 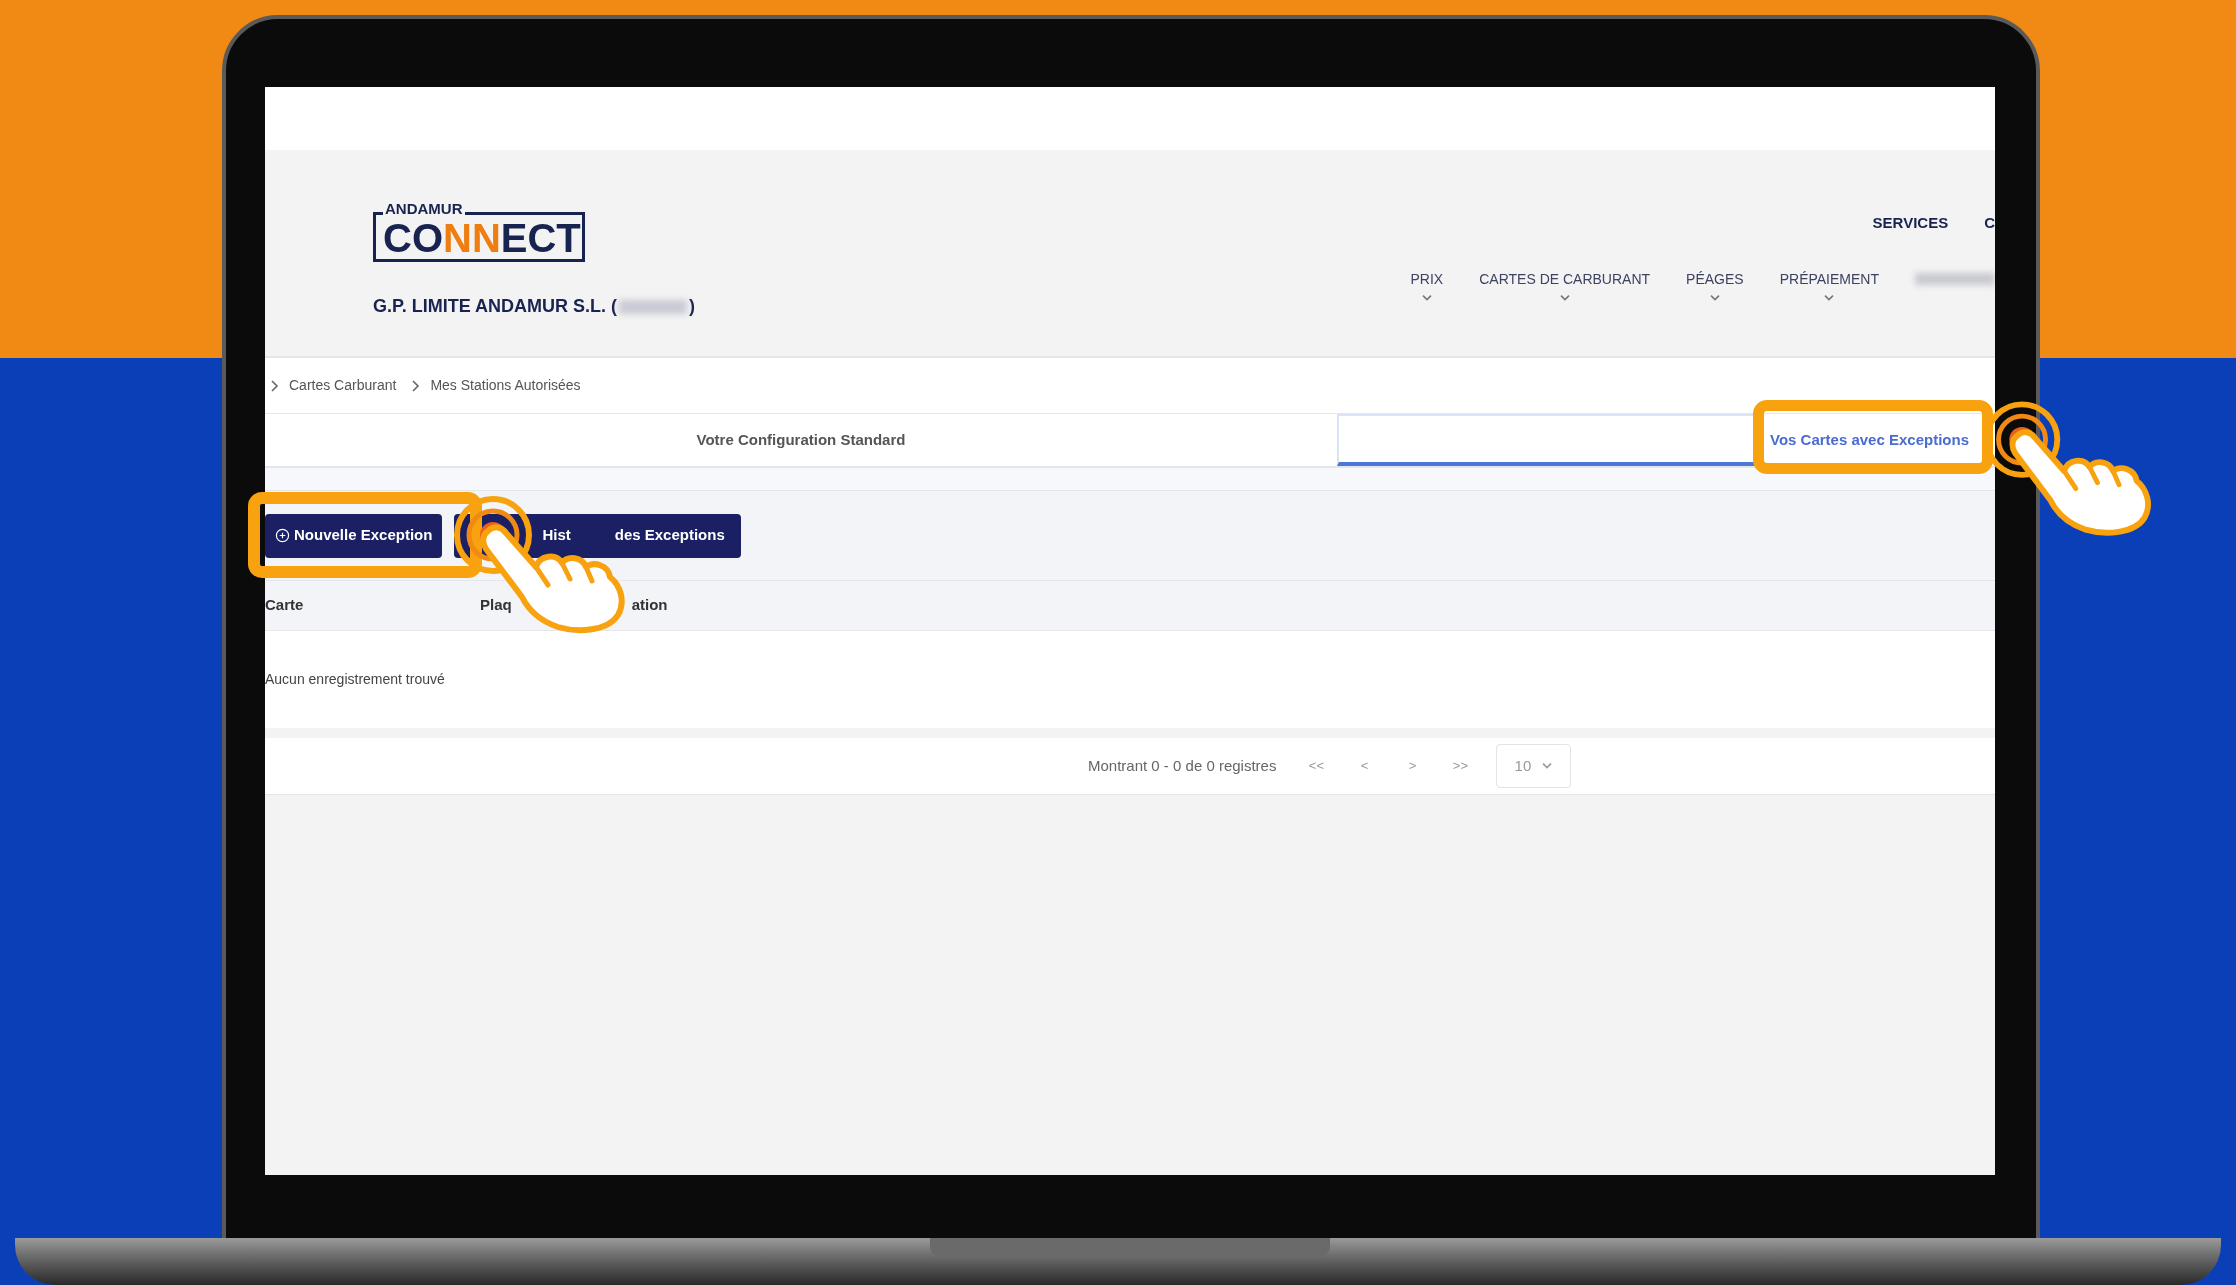 What do you see at coordinates (354, 535) in the screenshot?
I see `new-exception-button: Nouvelle Exception` at bounding box center [354, 535].